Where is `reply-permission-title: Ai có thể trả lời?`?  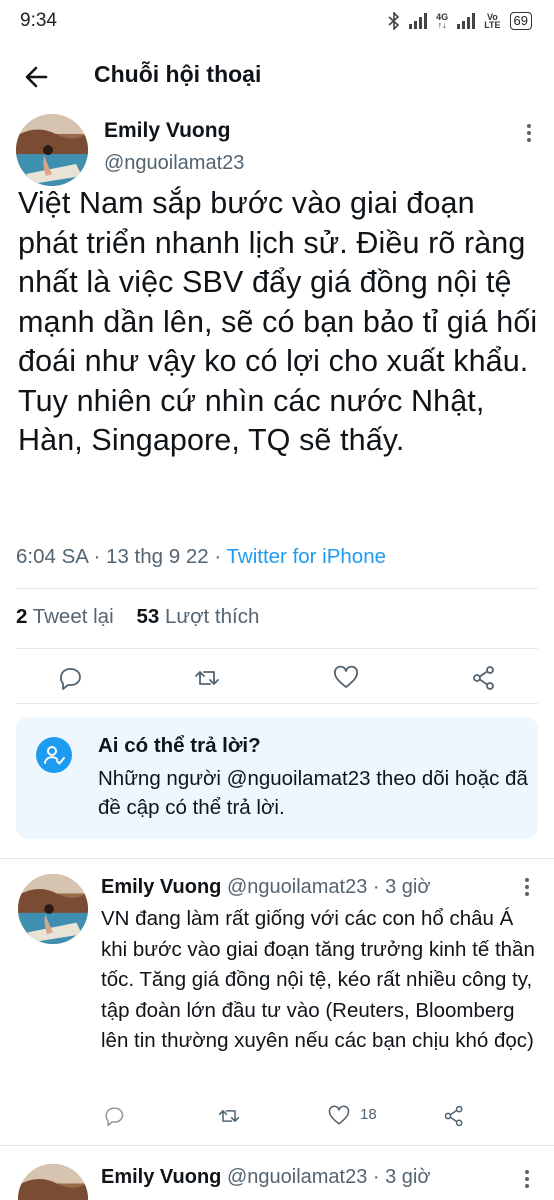
reply-permission-title: Ai có thể trả lời? is located at coordinates (179, 745).